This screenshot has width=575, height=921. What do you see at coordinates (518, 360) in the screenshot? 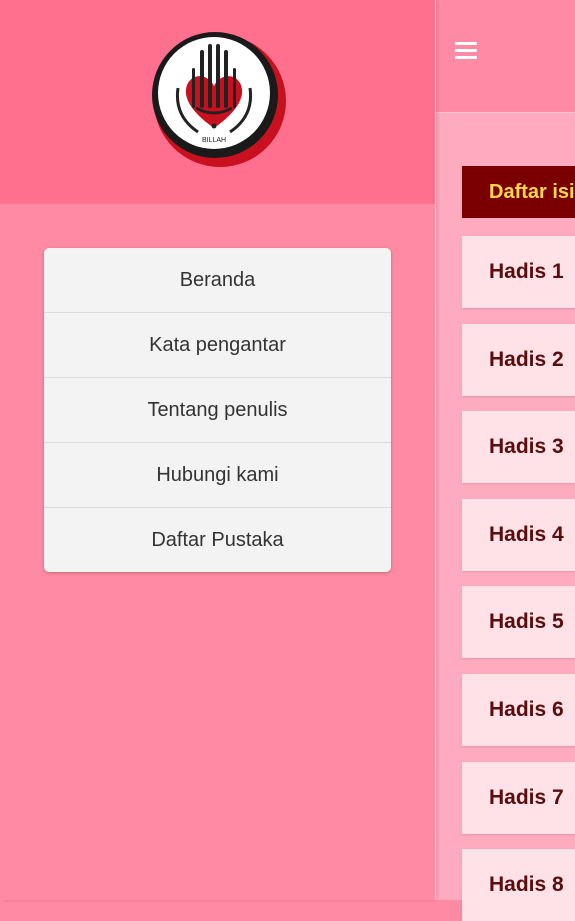
I see `hadis-item-2: Hadis 2` at bounding box center [518, 360].